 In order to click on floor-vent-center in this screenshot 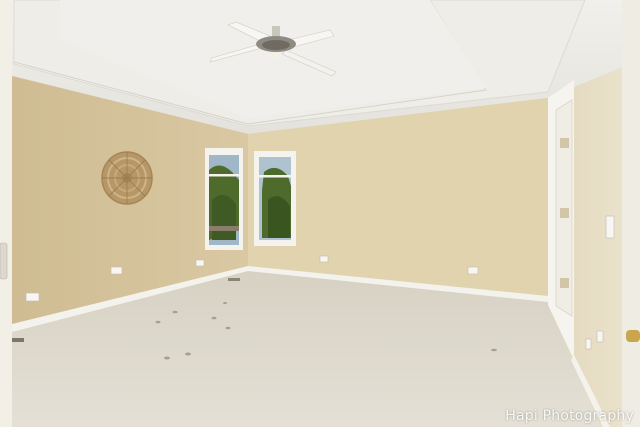, I will do `click(234, 279)`.